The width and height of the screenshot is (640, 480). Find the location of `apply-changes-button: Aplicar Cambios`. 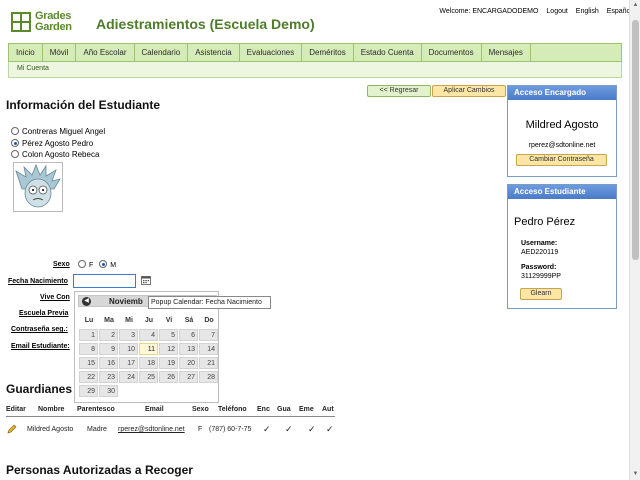

apply-changes-button: Aplicar Cambios is located at coordinates (469, 91).